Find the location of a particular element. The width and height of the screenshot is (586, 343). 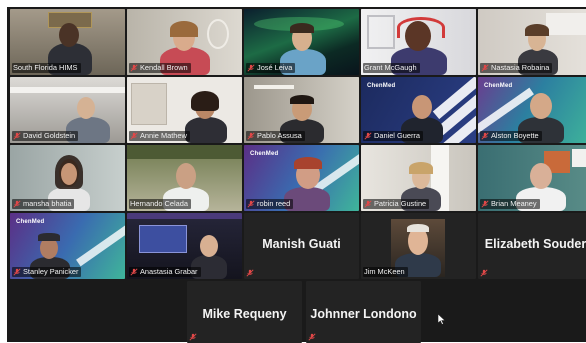

participant-tile: Kendall Brown is located at coordinates (184, 42).